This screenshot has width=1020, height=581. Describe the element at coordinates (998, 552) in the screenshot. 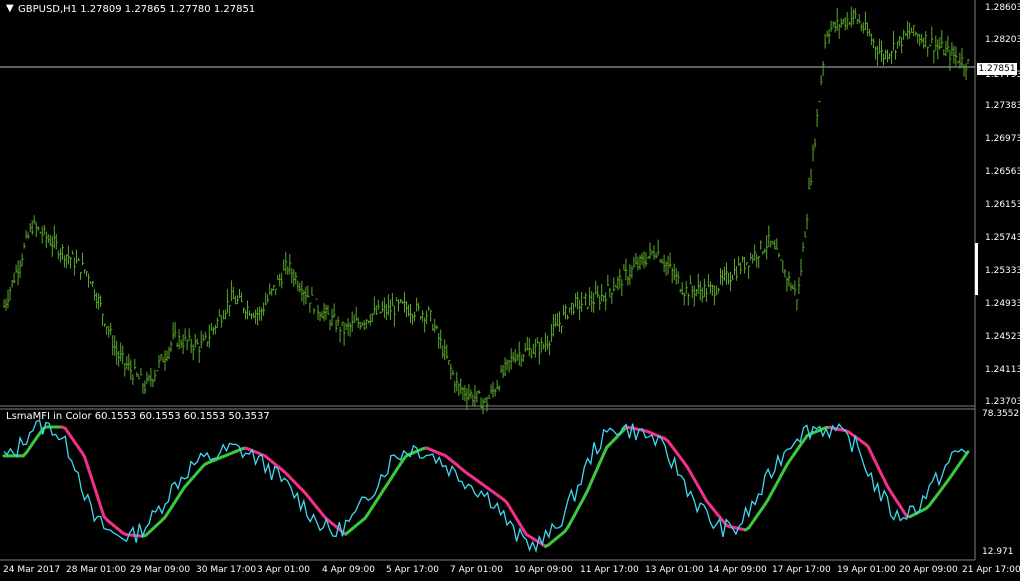

I see `indicator-scale-bottom: 12.971` at that location.